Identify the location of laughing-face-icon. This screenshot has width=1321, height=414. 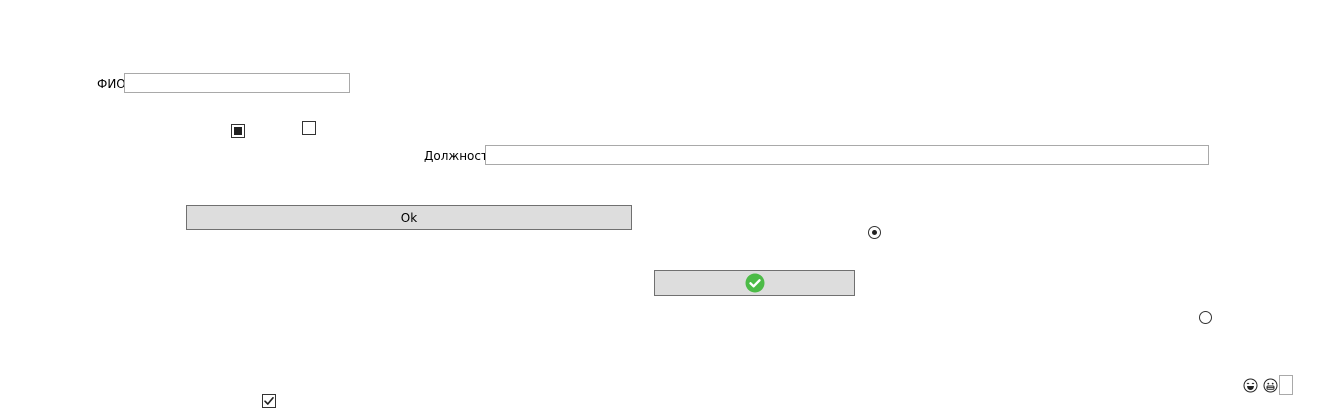
(1250, 385).